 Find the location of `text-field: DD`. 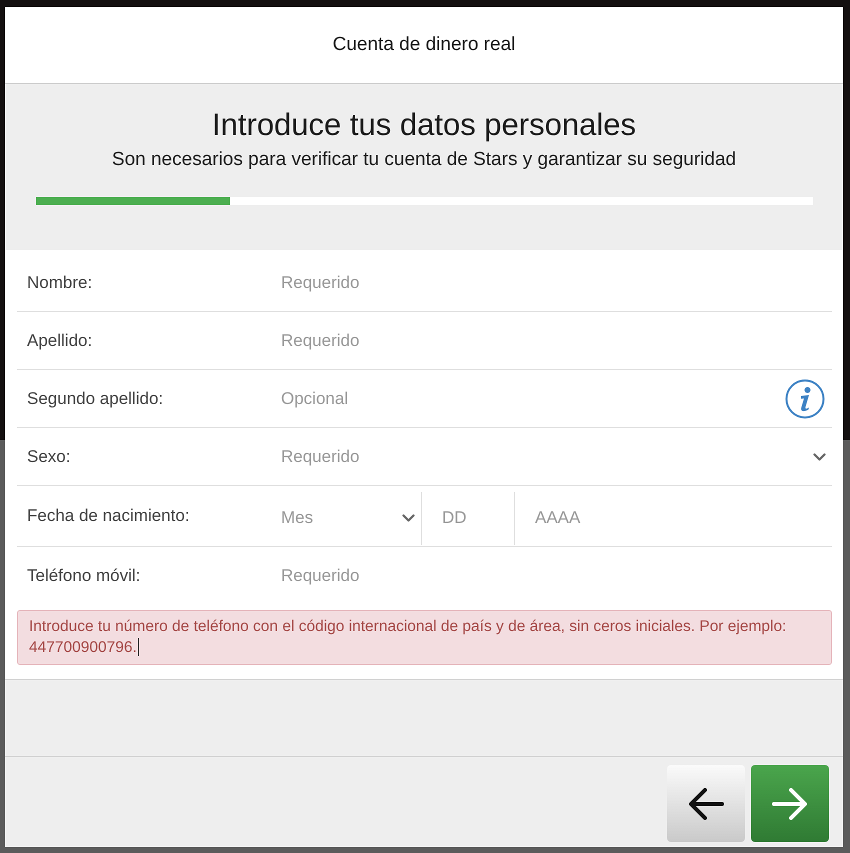

text-field: DD is located at coordinates (478, 518).